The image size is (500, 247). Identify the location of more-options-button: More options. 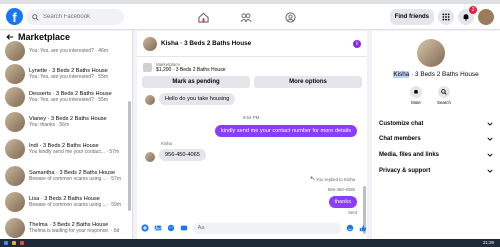
(308, 82).